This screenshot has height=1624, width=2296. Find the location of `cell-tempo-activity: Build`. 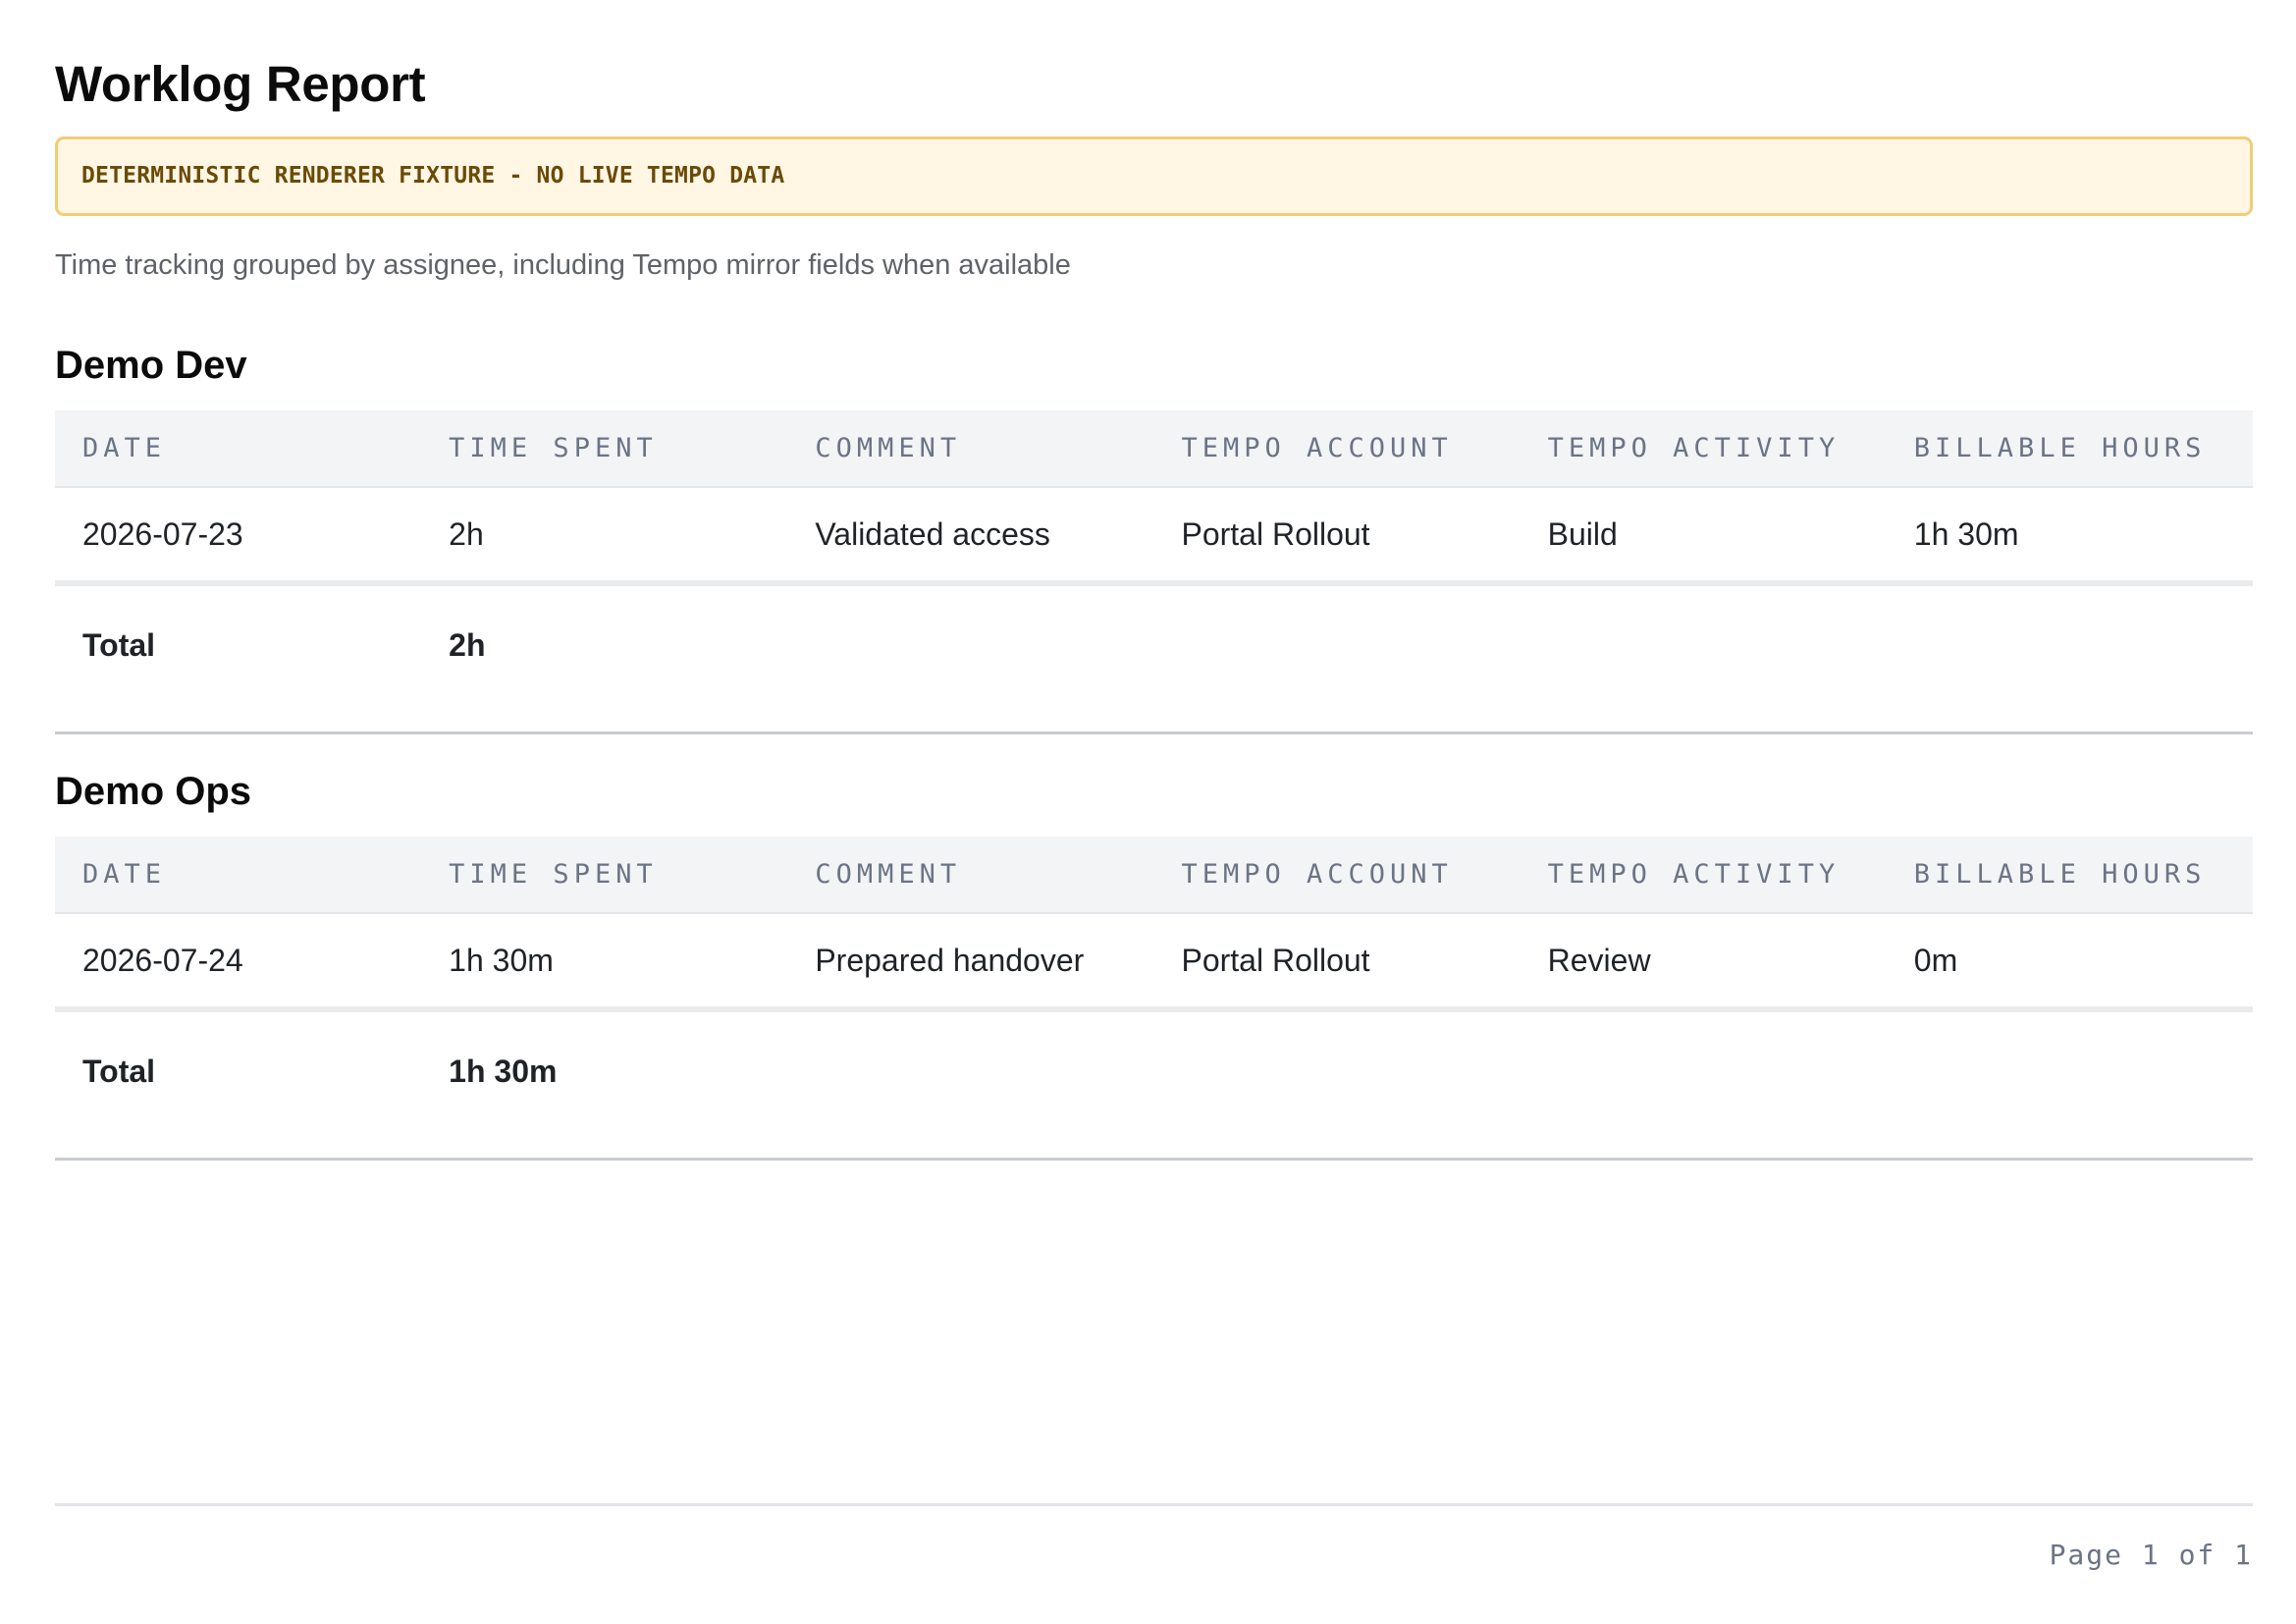

cell-tempo-activity: Build is located at coordinates (1703, 536).